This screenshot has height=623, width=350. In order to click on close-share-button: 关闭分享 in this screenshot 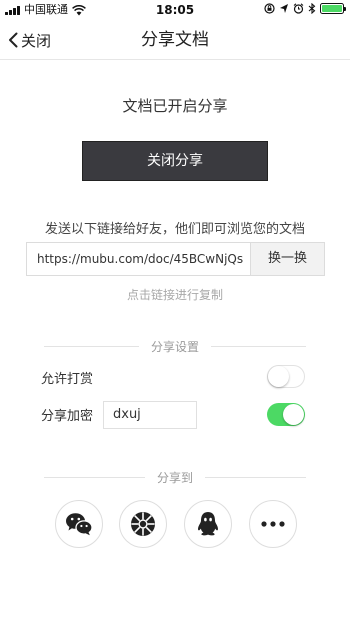, I will do `click(175, 161)`.